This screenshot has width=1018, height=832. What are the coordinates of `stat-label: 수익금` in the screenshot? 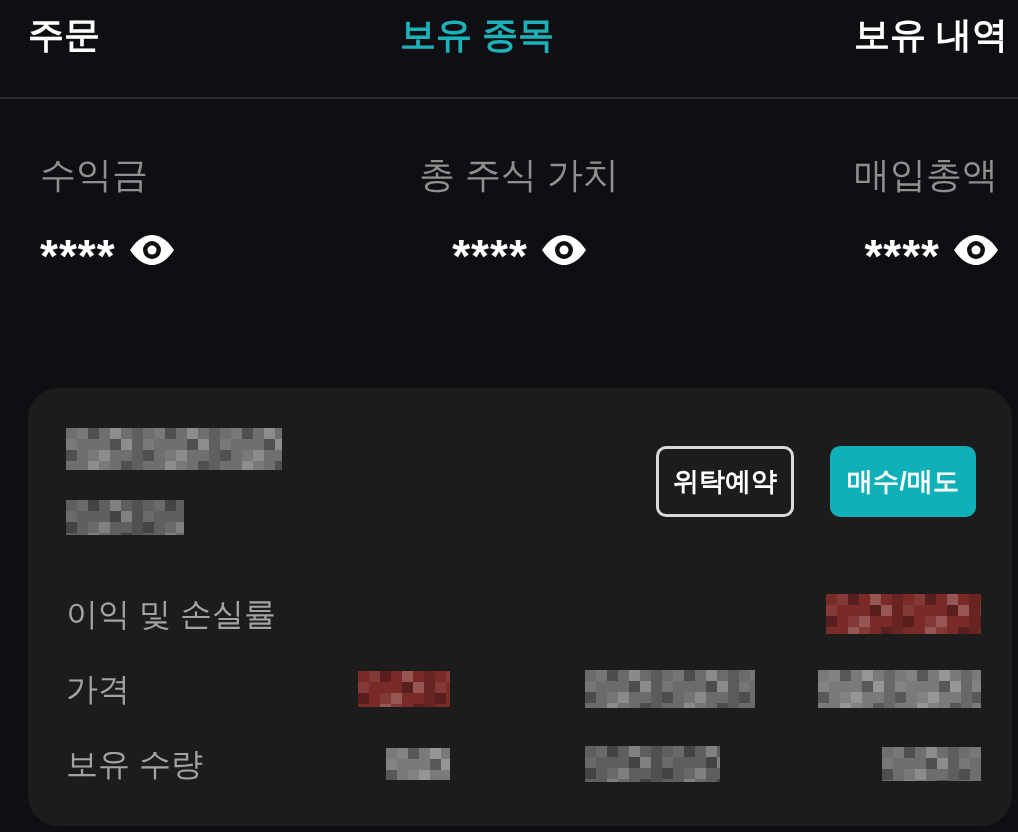 It's located at (94, 175).